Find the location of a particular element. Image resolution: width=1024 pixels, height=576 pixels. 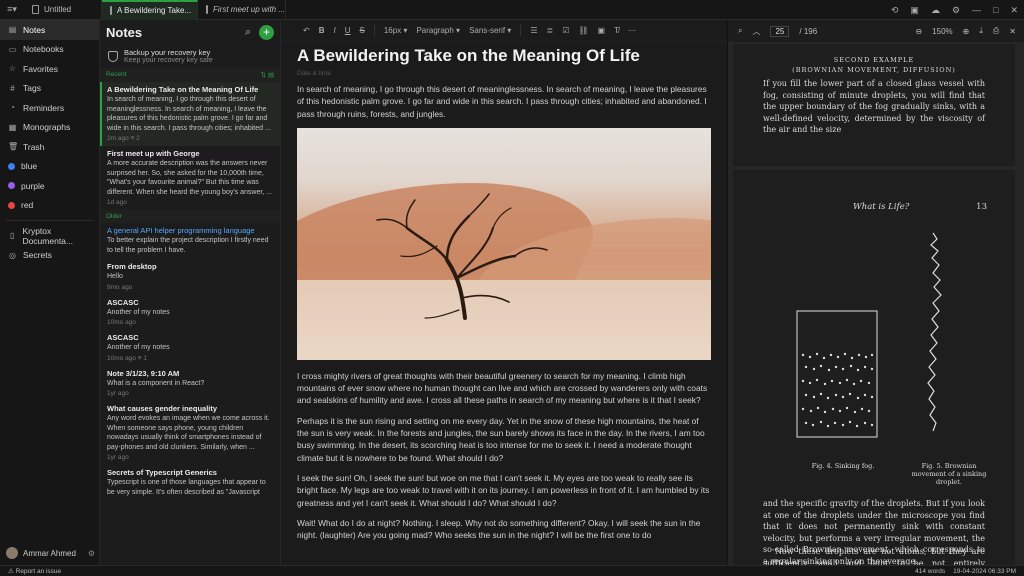

print-icon: ⎙ is located at coordinates (996, 31).